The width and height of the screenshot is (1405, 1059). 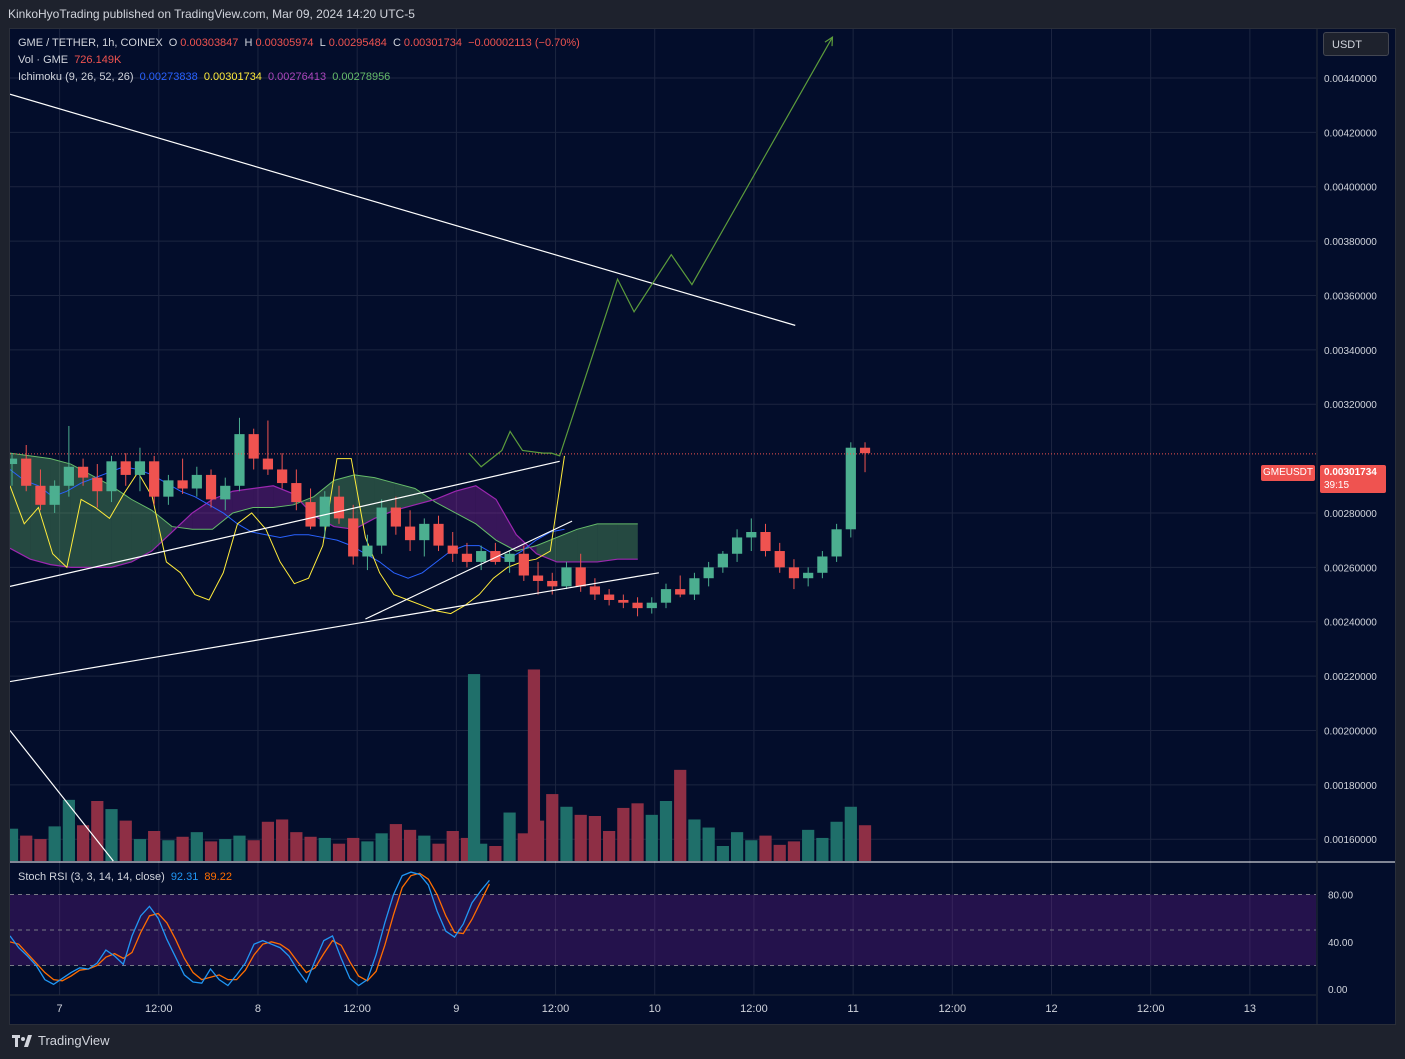 What do you see at coordinates (1350, 623) in the screenshot?
I see `price-tick-label: 0.00240000` at bounding box center [1350, 623].